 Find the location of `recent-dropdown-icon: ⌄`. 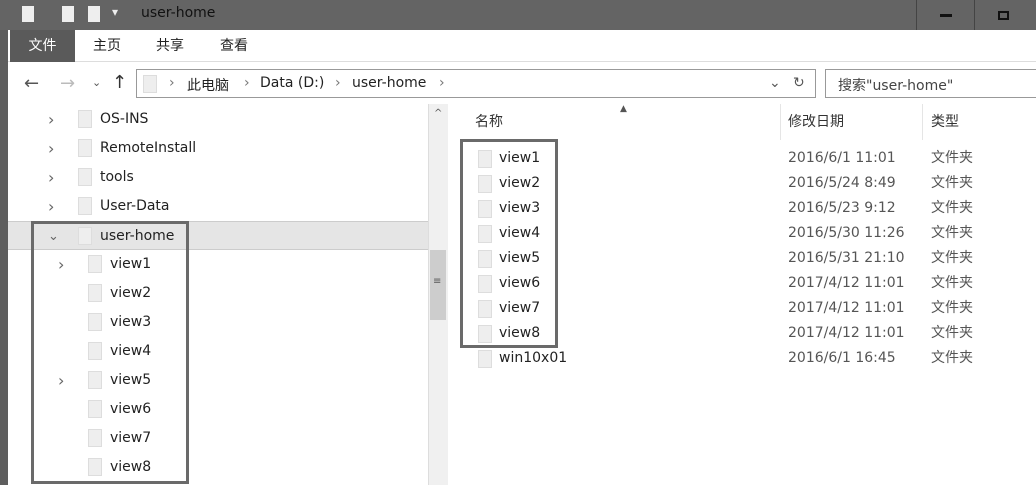

recent-dropdown-icon: ⌄ is located at coordinates (96, 82).